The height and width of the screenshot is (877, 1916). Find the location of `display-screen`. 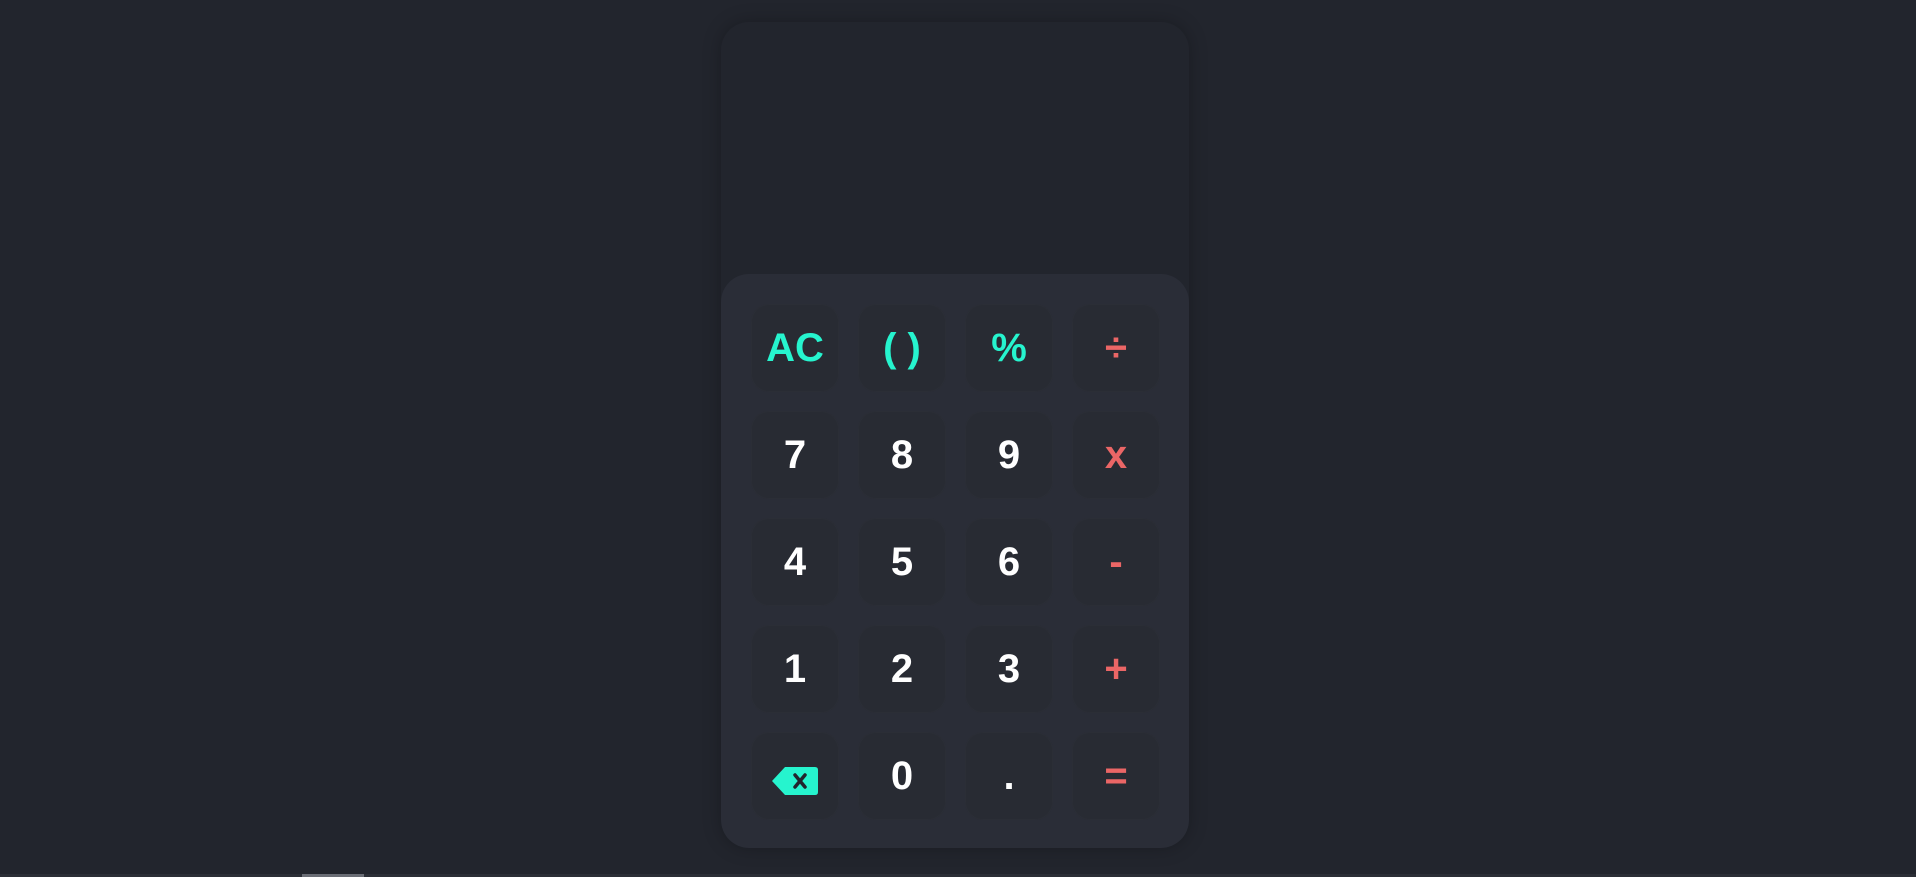

display-screen is located at coordinates (955, 148).